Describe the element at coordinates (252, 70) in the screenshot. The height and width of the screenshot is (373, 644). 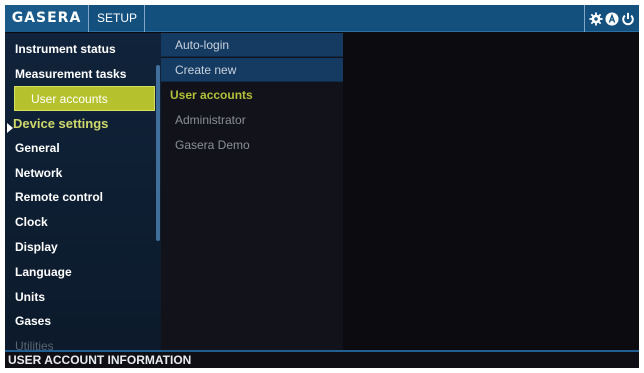
I see `create-new-button: Create new` at that location.